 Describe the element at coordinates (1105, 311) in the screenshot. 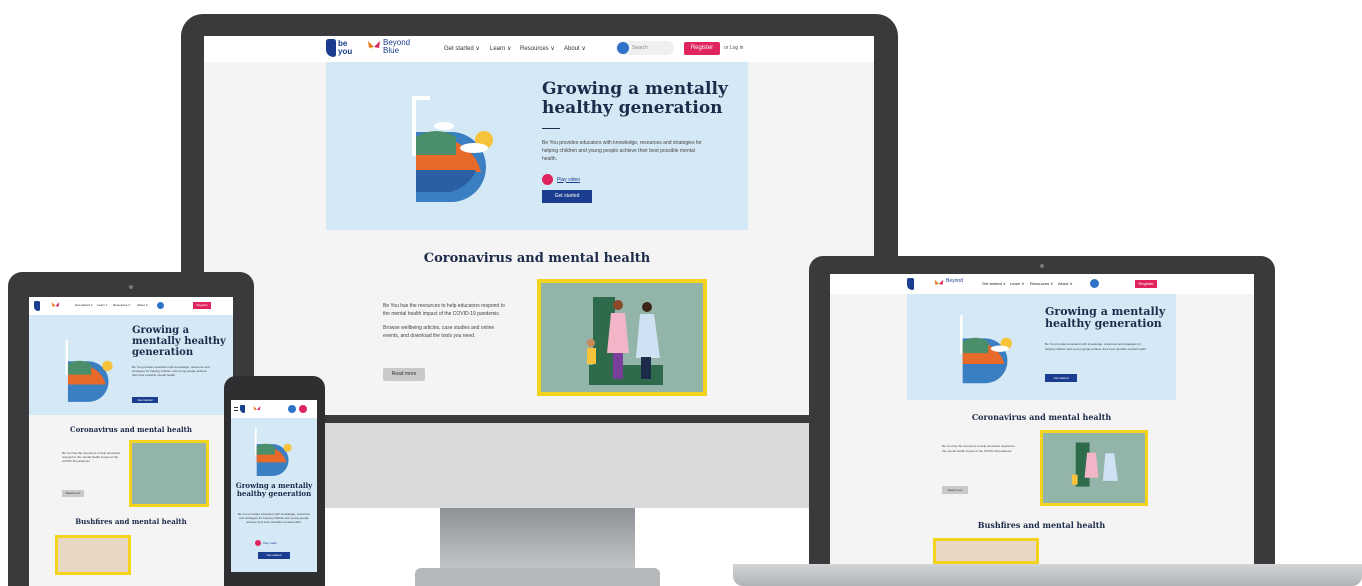

I see `laptop-hero-title-line1: Growing a mentally` at that location.